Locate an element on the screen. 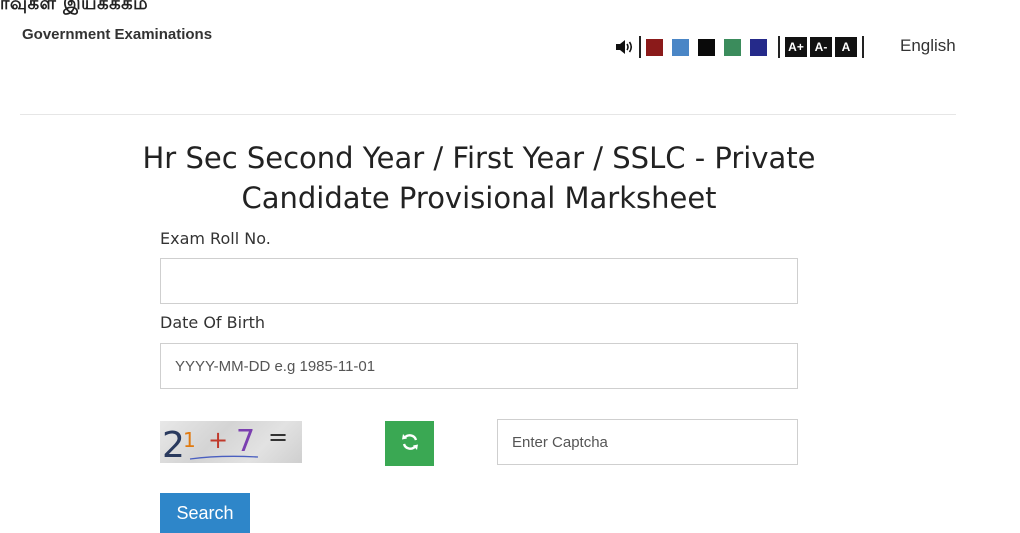 This screenshot has height=533, width=1020. header-divider is located at coordinates (488, 114).